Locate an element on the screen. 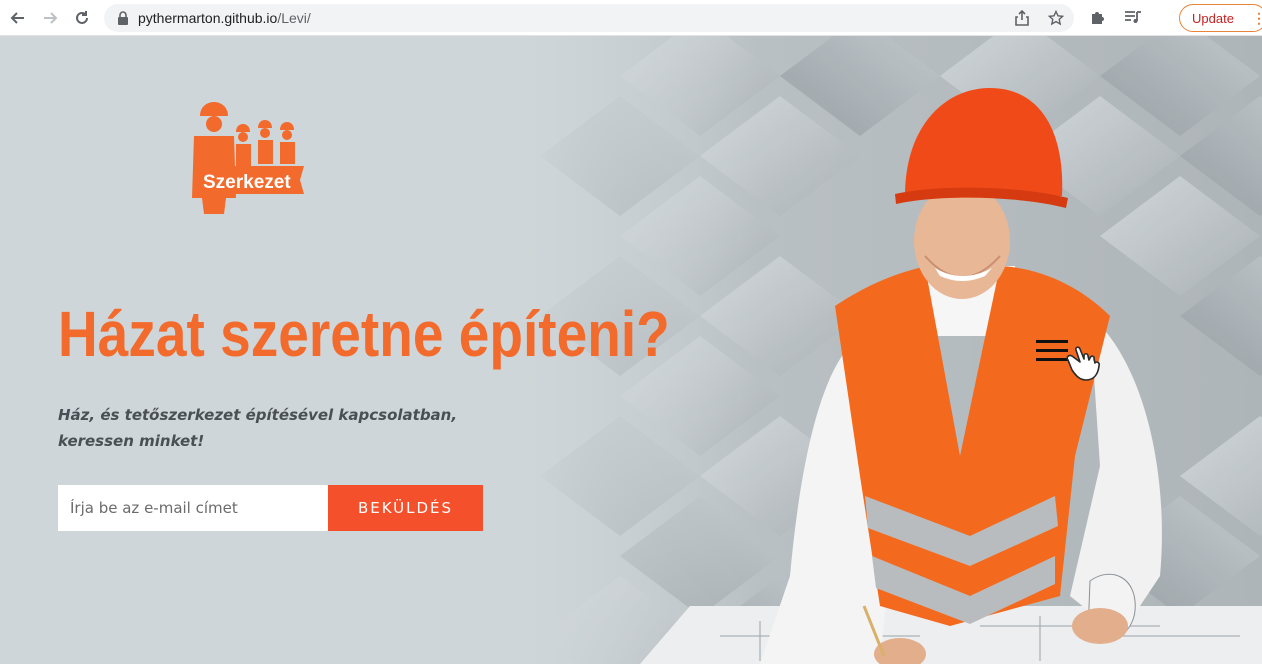  submit-button: BEKÜLDÉS is located at coordinates (405, 508).